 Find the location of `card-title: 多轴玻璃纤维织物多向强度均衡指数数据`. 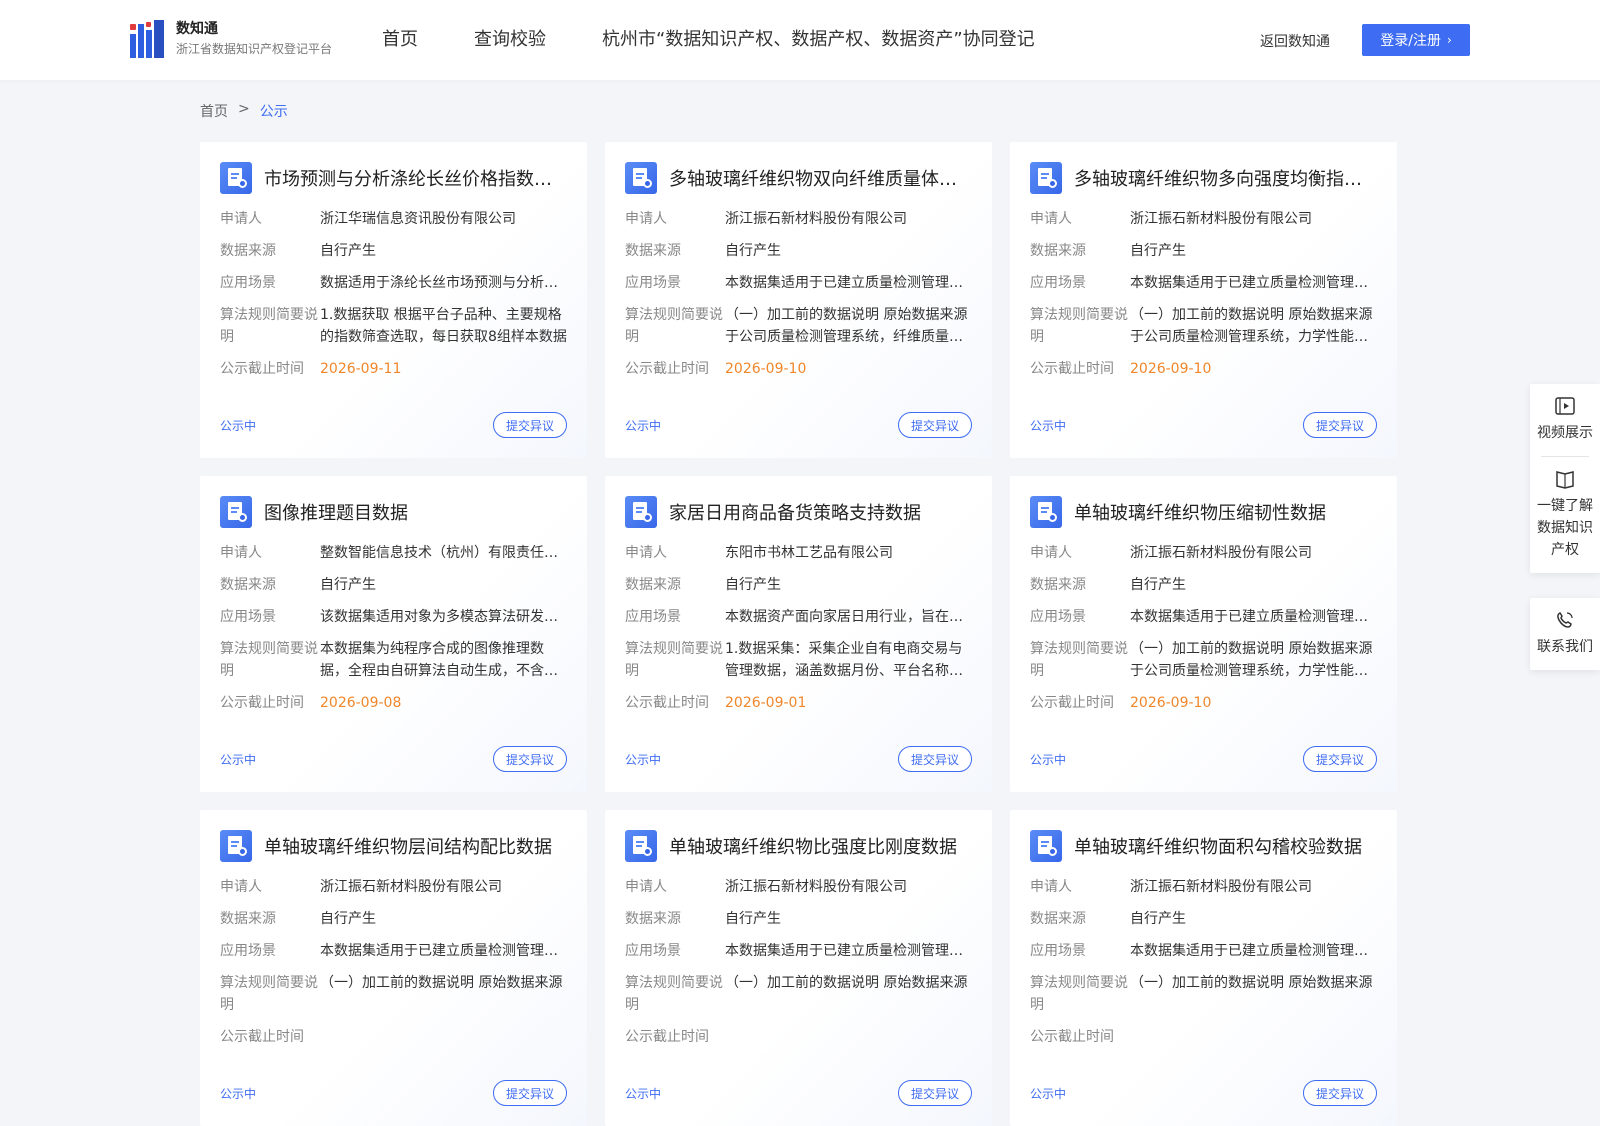

card-title: 多轴玻璃纤维织物多向强度均衡指数数据 is located at coordinates (1225, 178).